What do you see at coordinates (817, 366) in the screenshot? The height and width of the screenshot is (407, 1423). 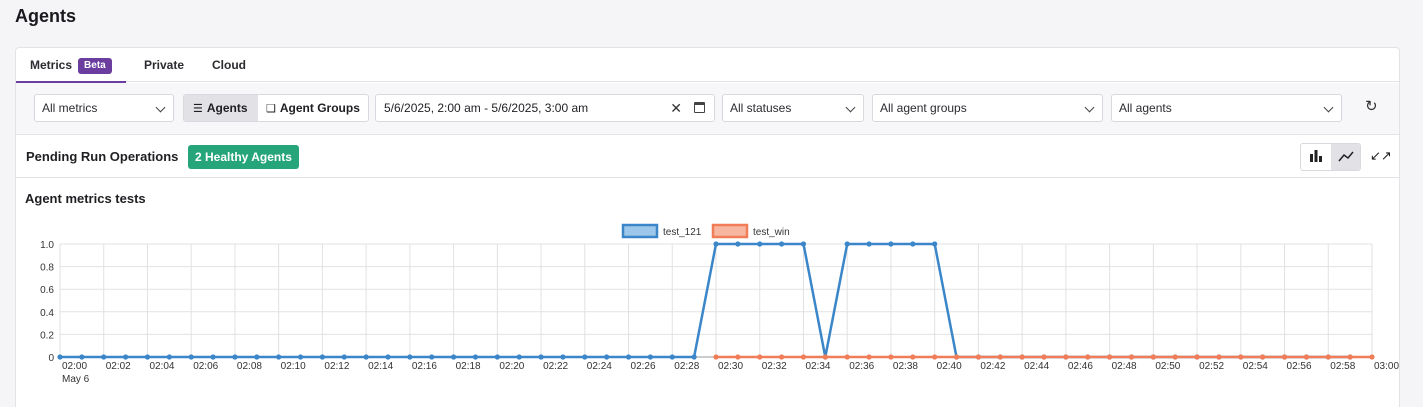 I see `x-tick-label: 02:34` at bounding box center [817, 366].